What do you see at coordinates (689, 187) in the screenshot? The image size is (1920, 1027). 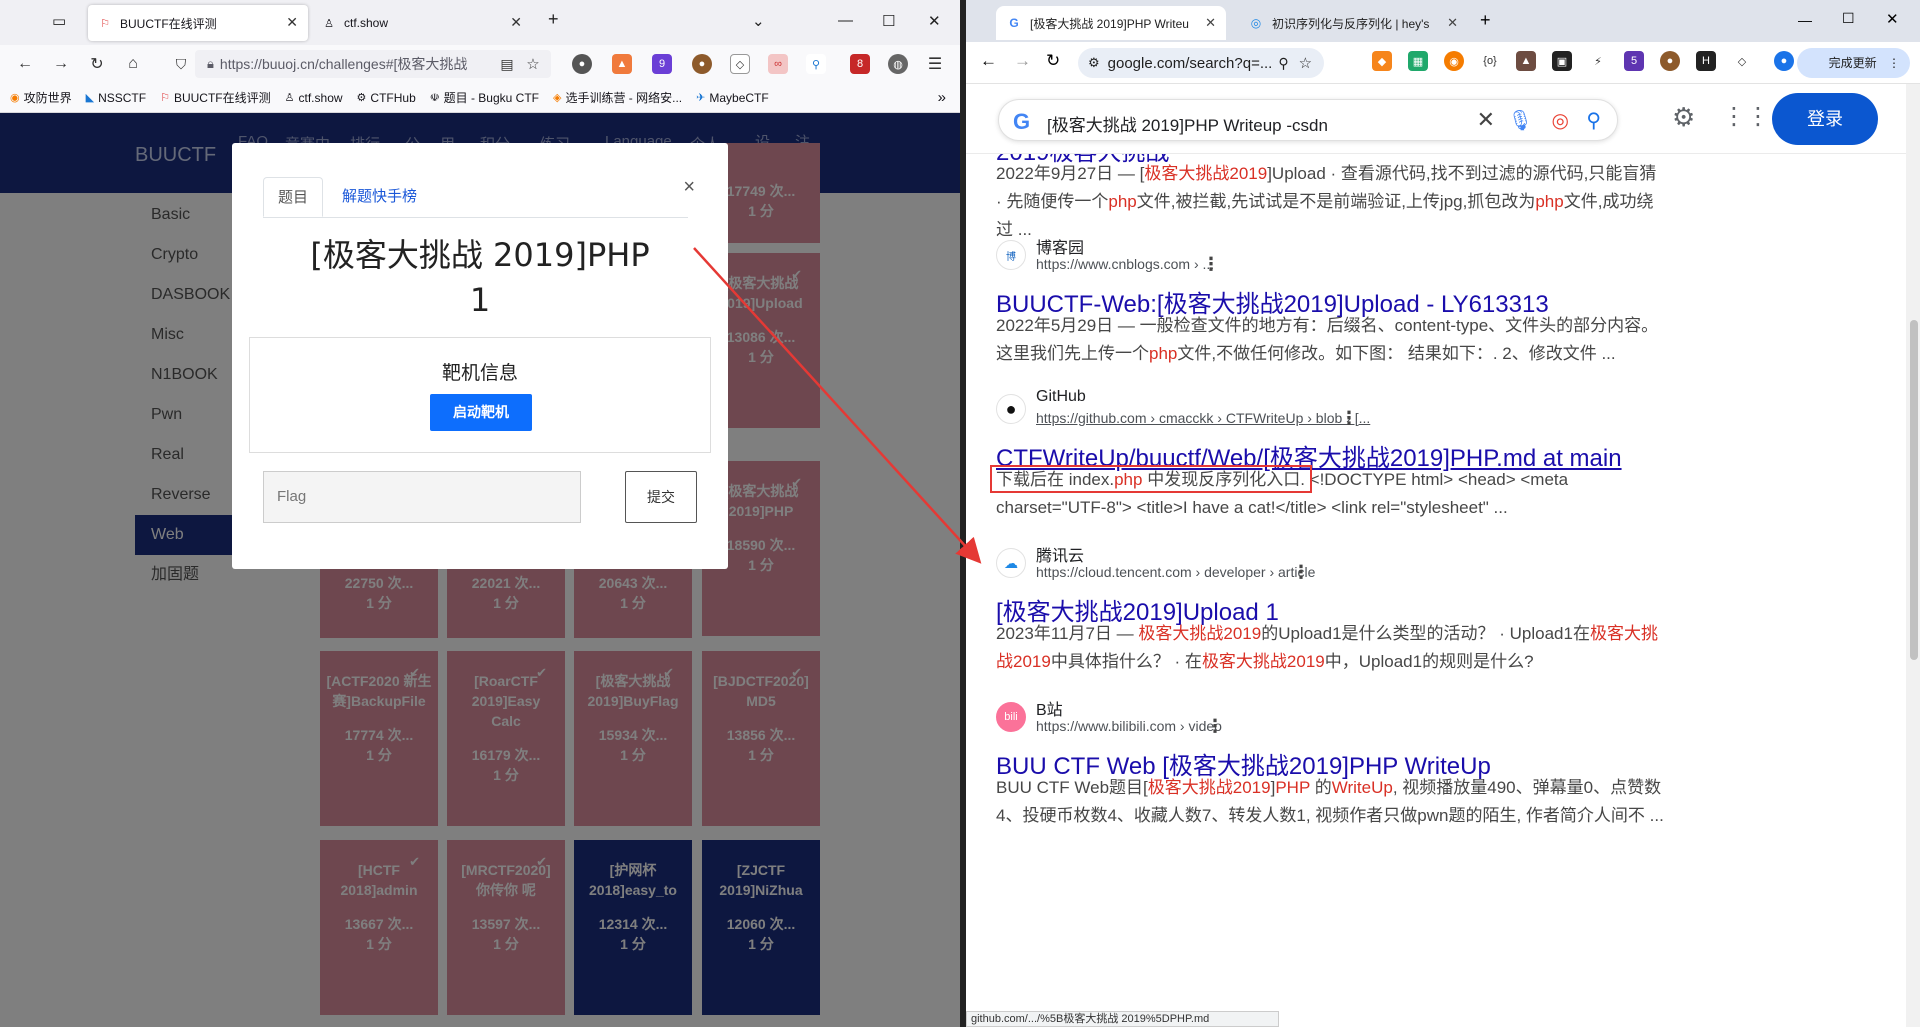 I see `close-icon: ×` at bounding box center [689, 187].